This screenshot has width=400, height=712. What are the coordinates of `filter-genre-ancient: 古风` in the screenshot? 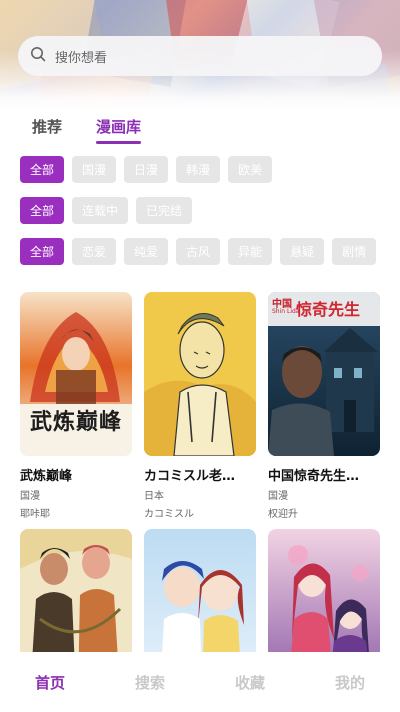 It's located at (198, 251).